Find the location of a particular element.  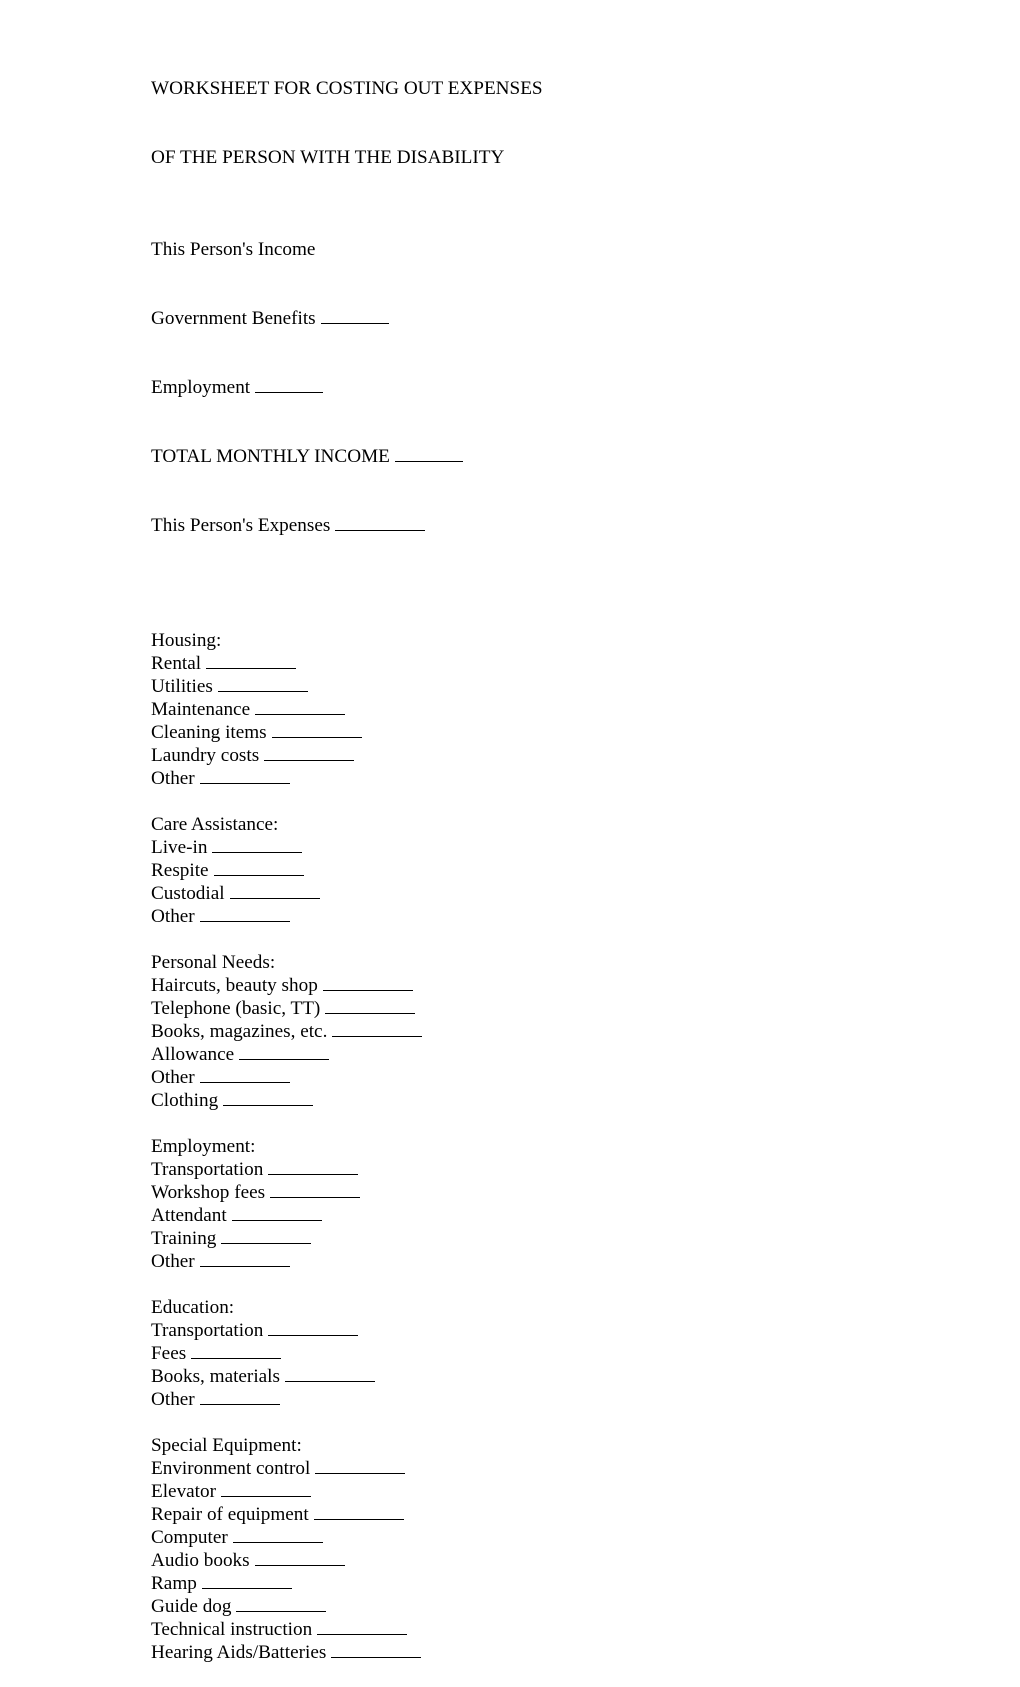

expense-field: Books, materials is located at coordinates (347, 1376).